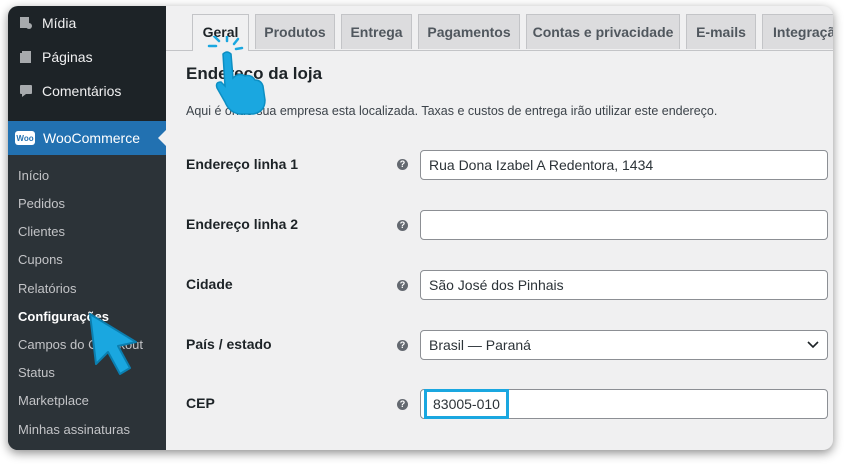 The height and width of the screenshot is (472, 856). Describe the element at coordinates (480, 345) in the screenshot. I see `country-select-value: Brasil — Paraná` at that location.